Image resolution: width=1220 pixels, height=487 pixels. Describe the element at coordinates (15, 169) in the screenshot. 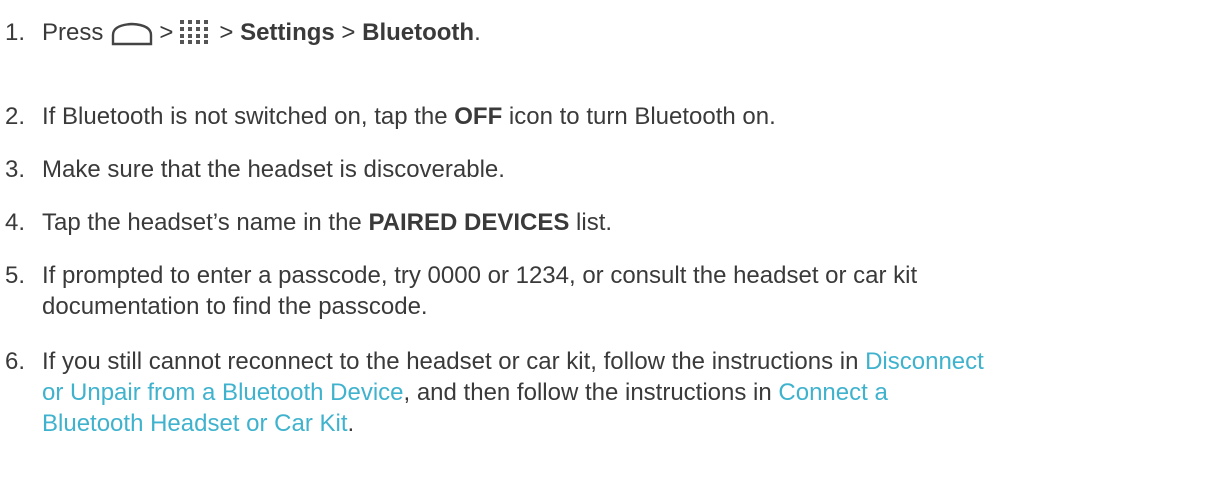

I see `step-number: 3.` at that location.